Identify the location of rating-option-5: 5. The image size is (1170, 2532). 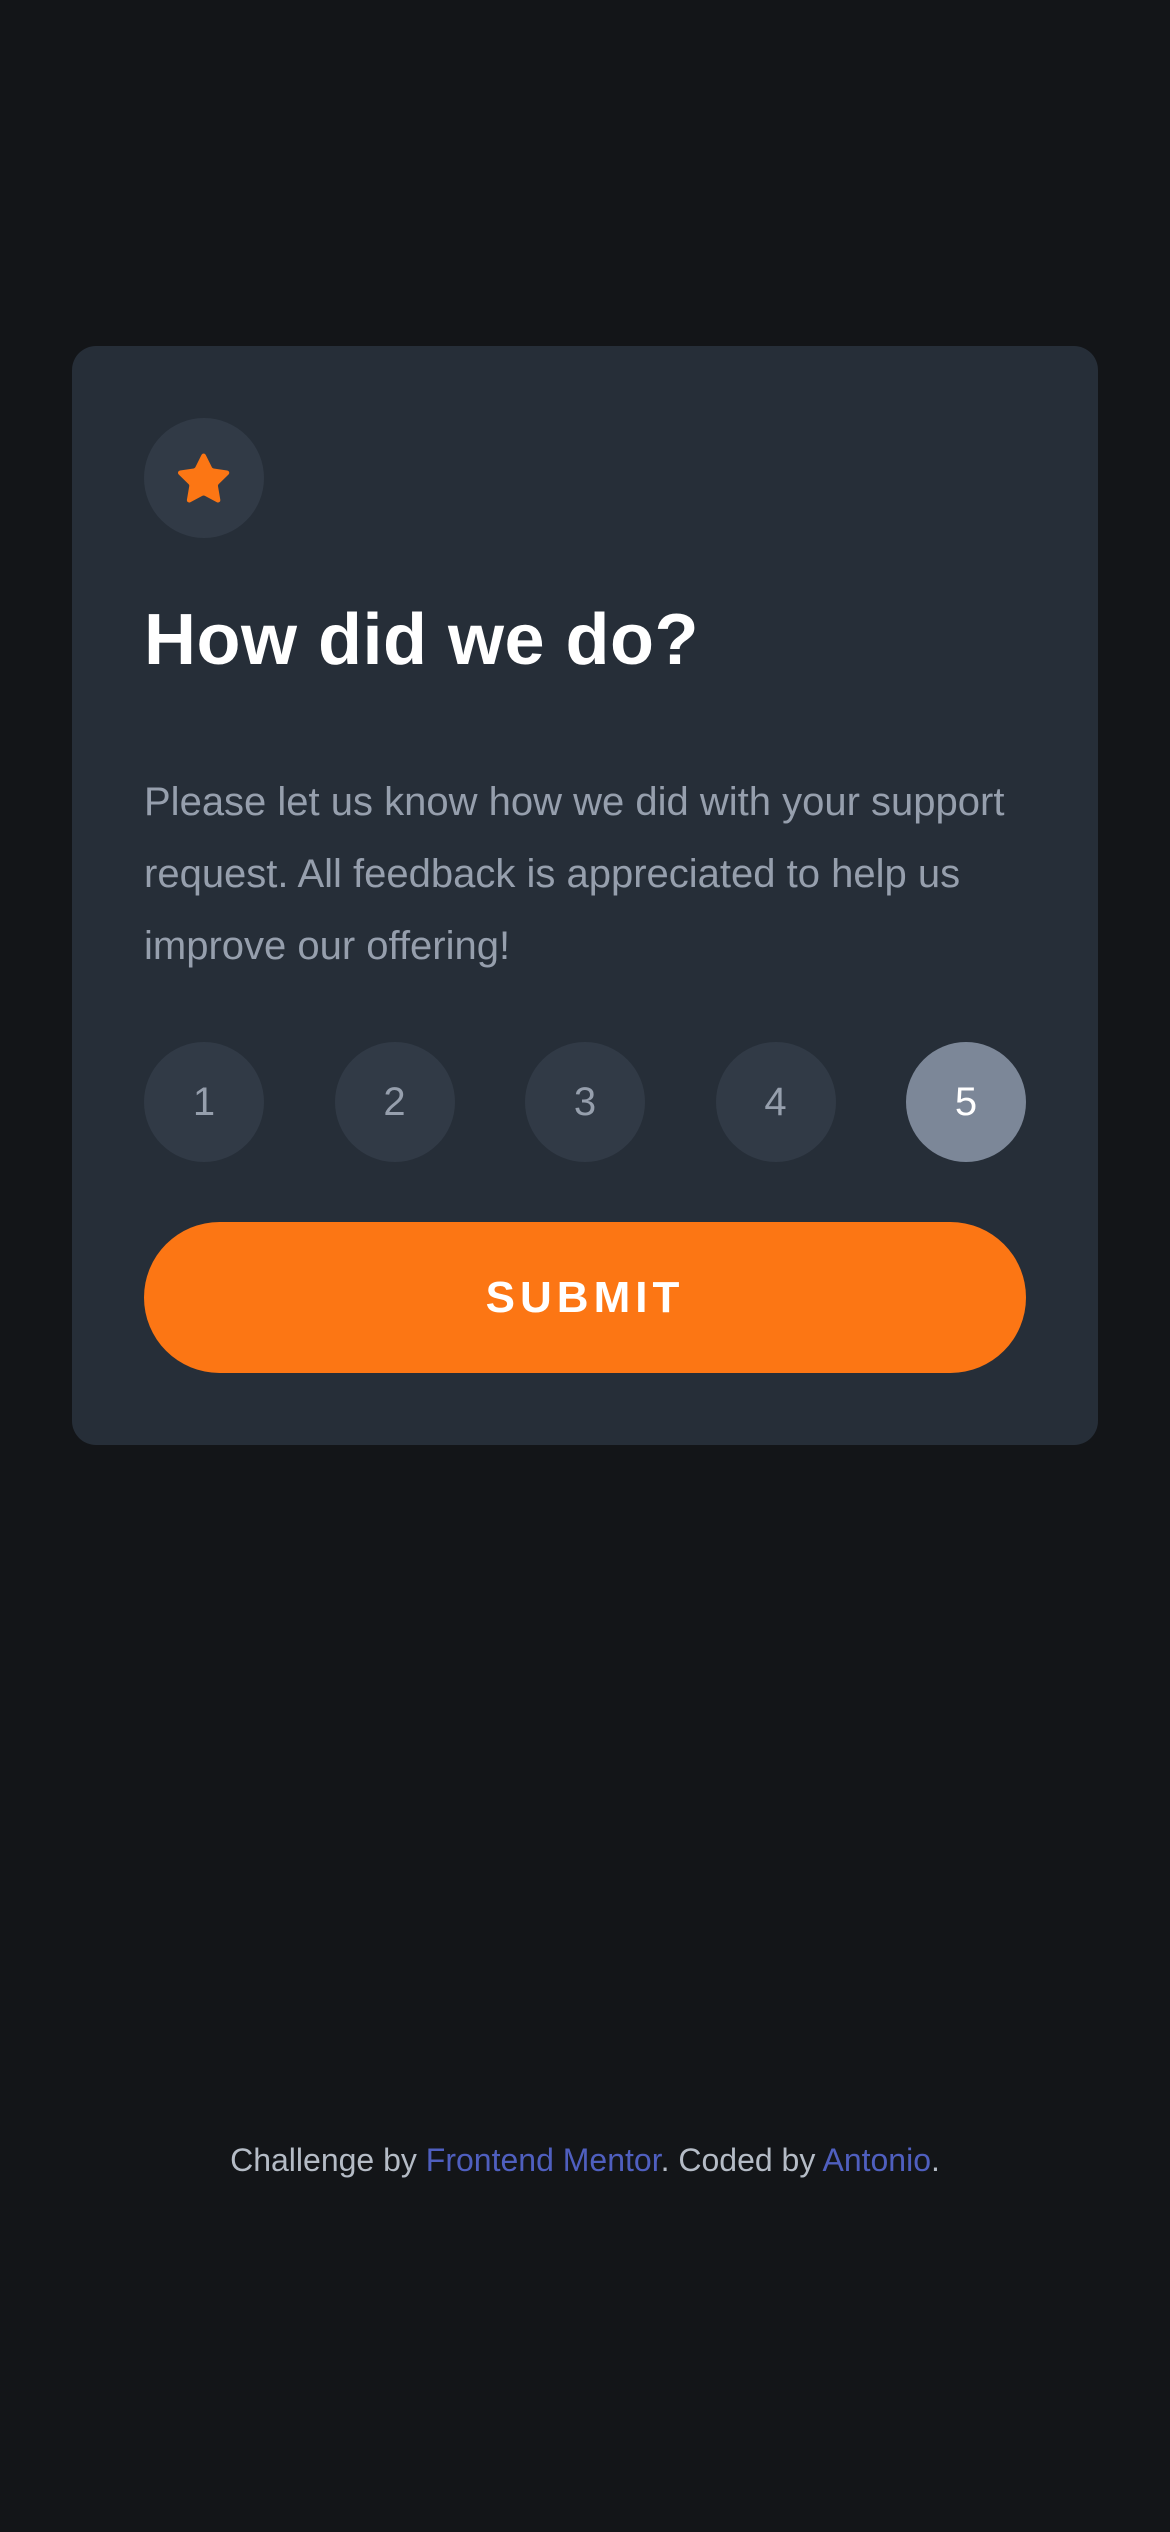
(966, 1102).